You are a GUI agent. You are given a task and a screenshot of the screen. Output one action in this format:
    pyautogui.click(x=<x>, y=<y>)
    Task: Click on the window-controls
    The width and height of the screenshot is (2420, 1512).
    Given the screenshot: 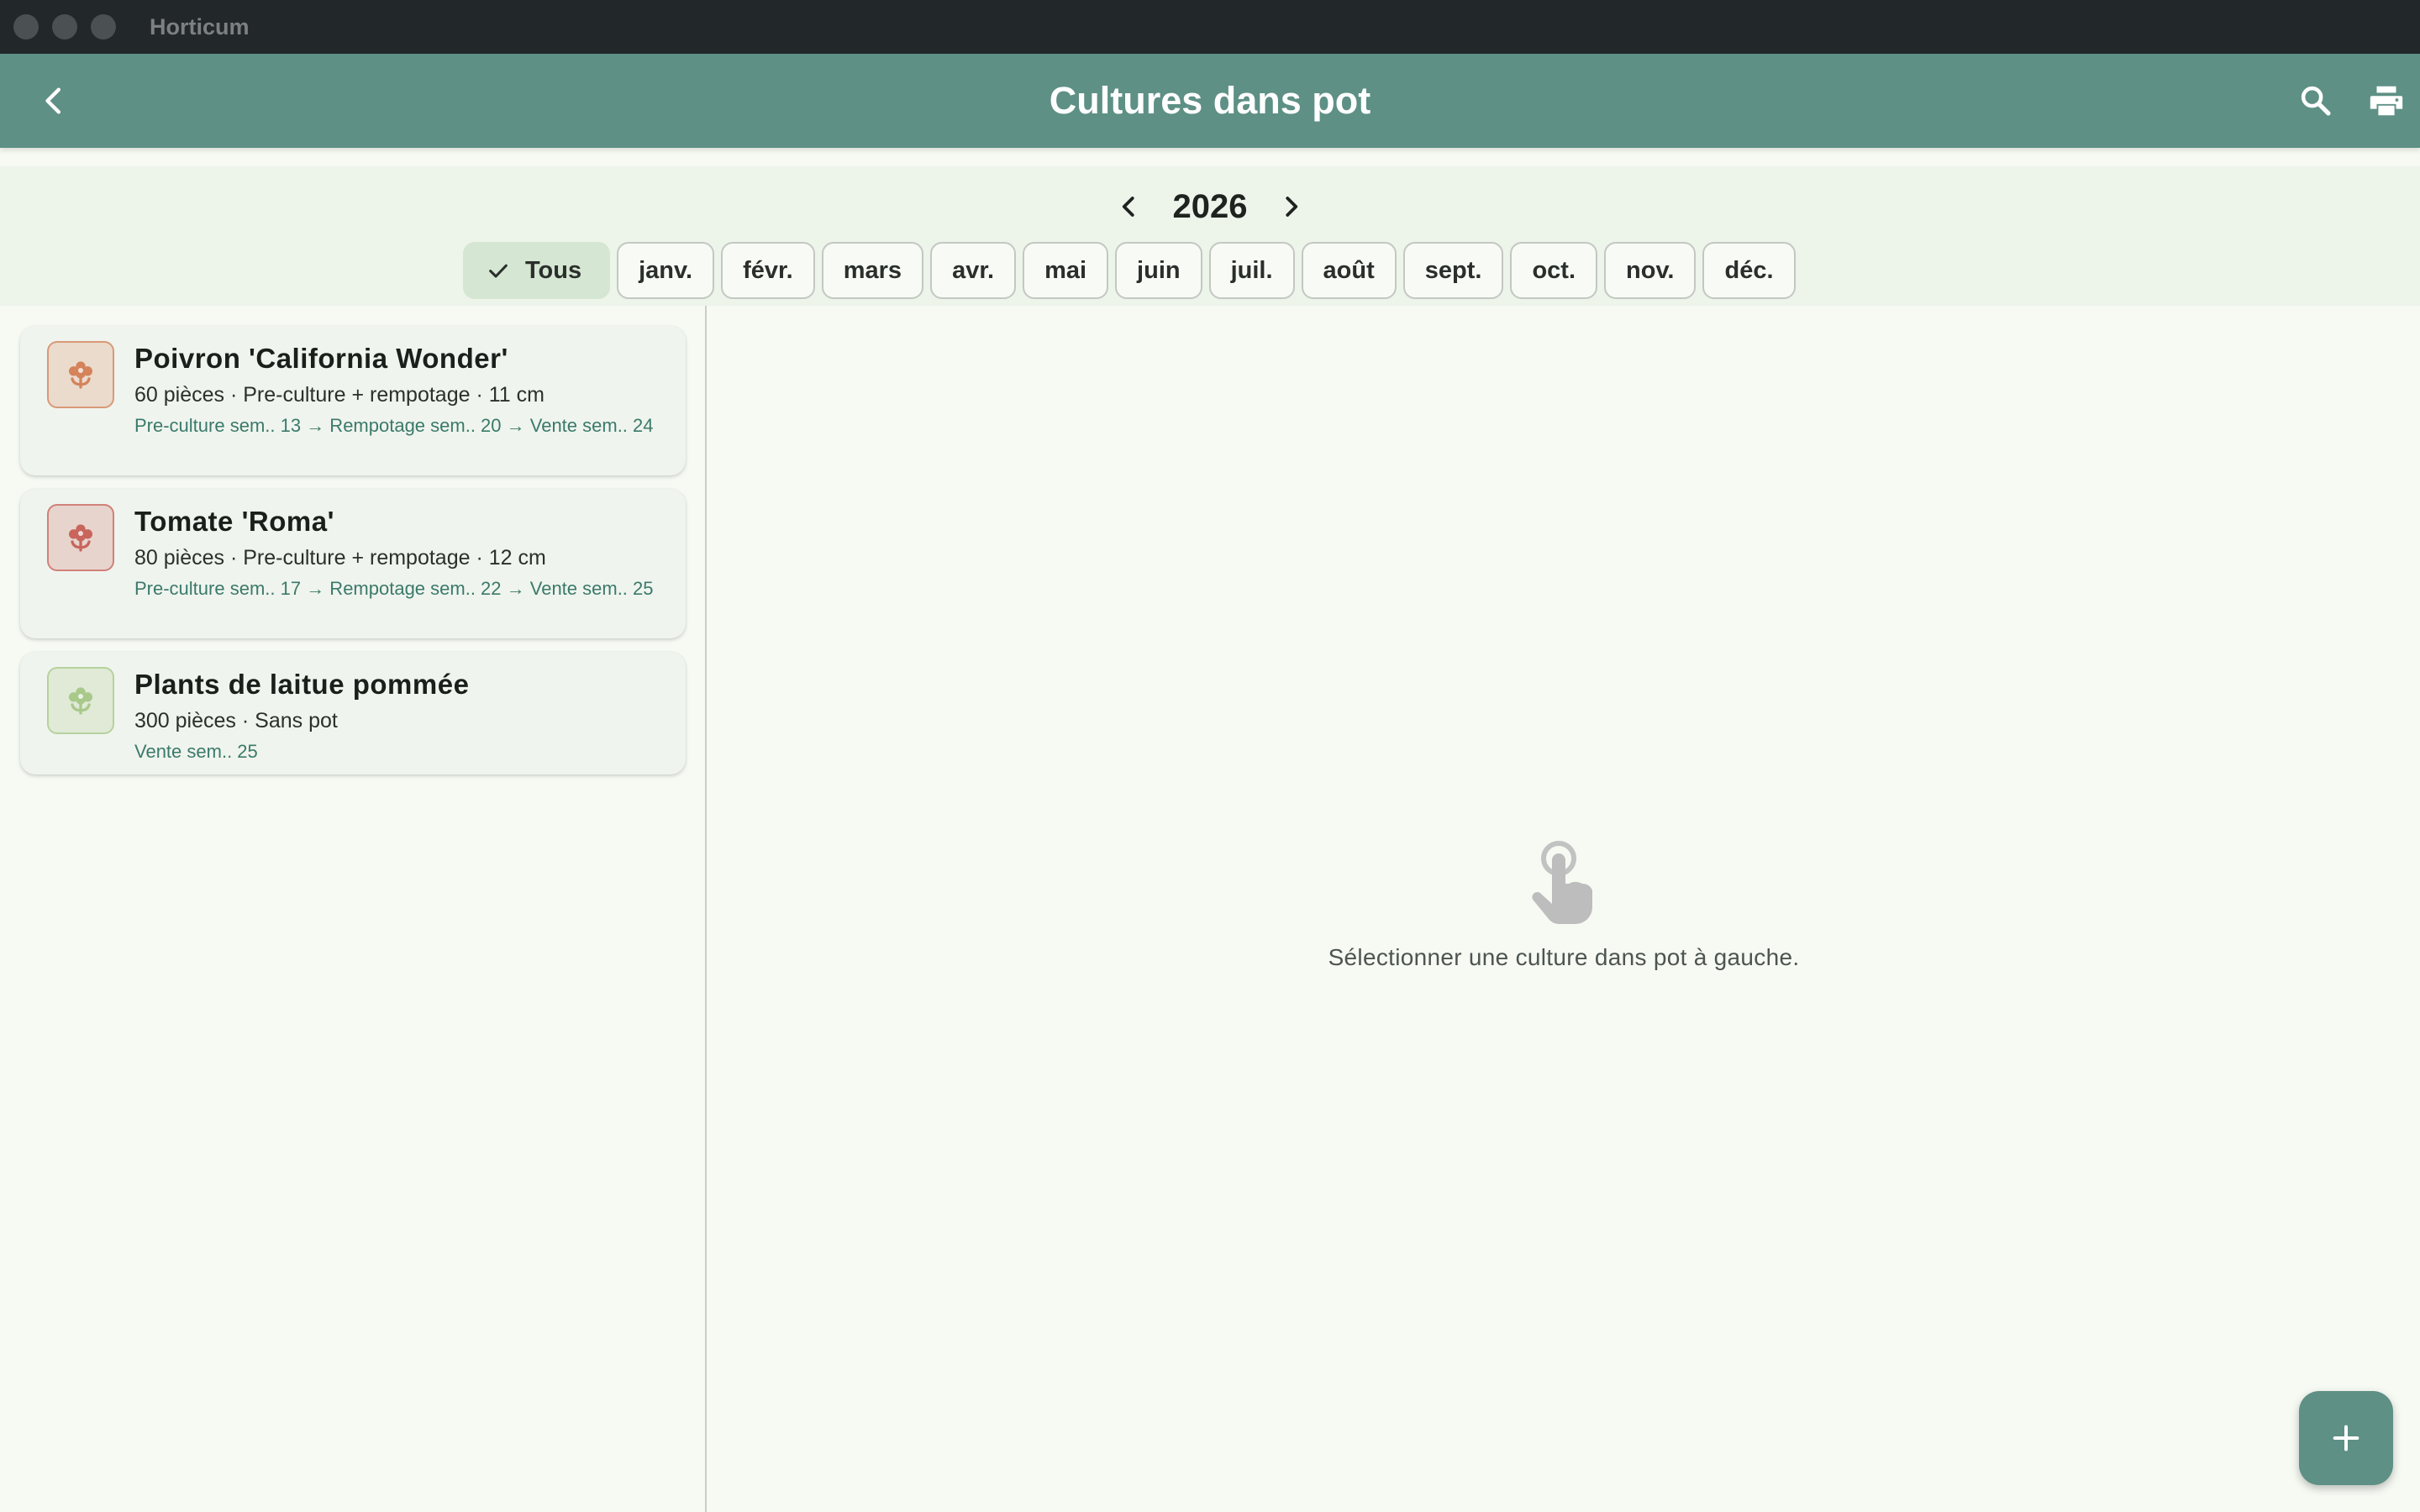 What is the action you would take?
    pyautogui.click(x=64, y=26)
    